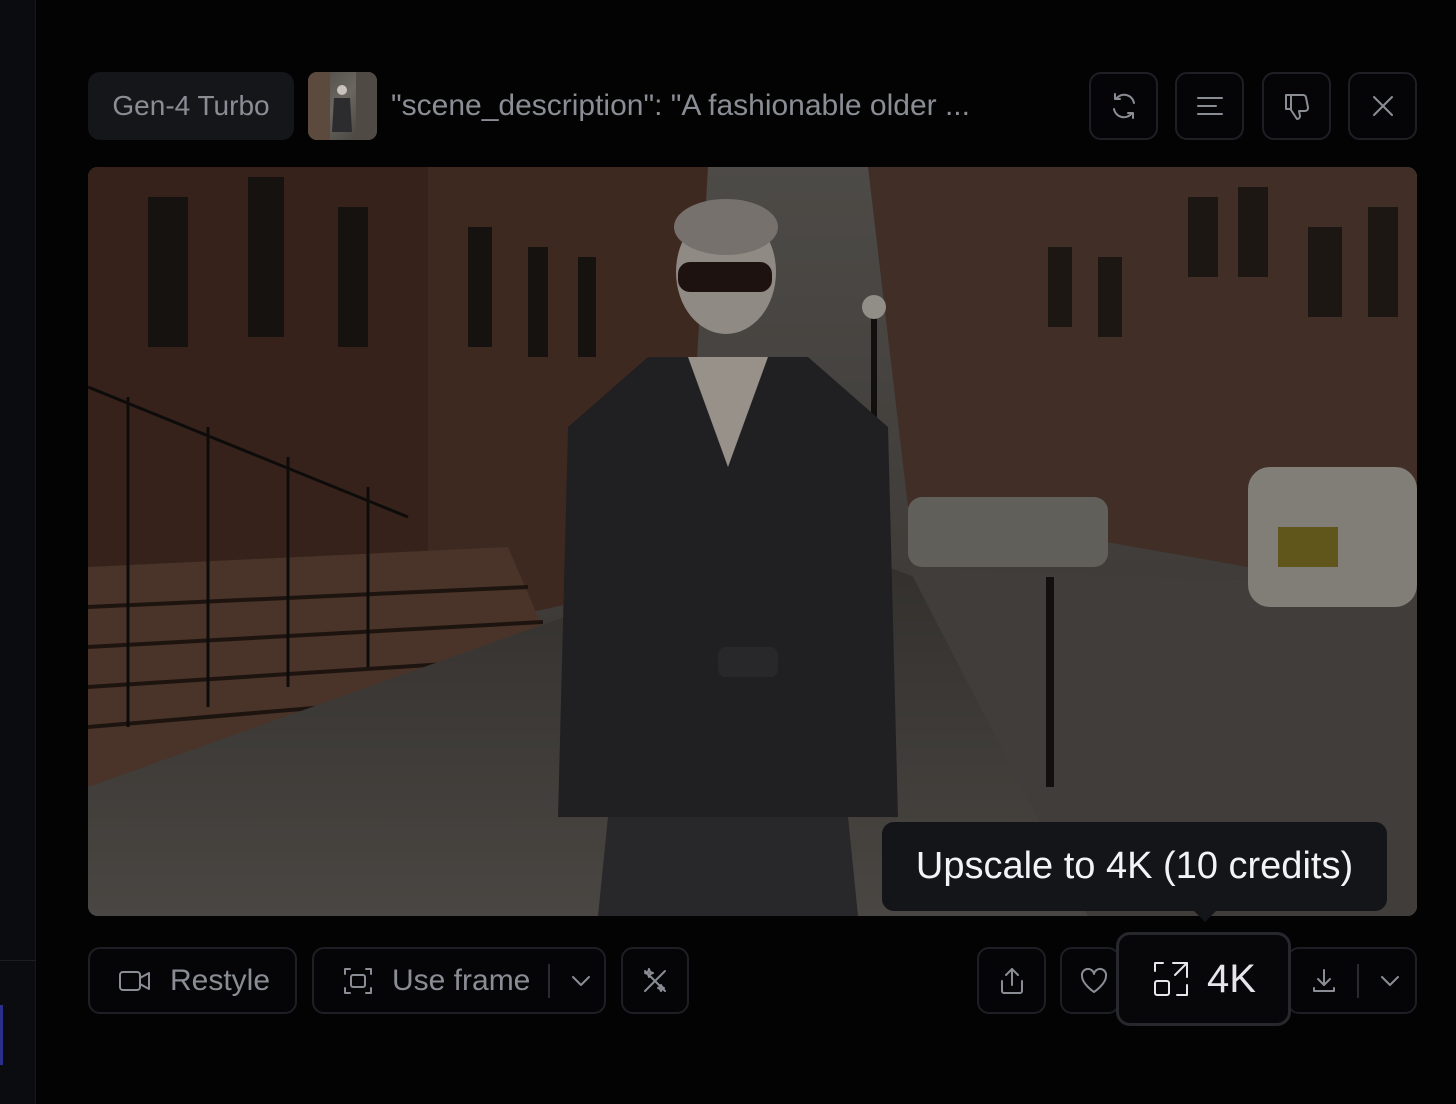 This screenshot has width=1456, height=1104. I want to click on download-icon, so click(1324, 980).